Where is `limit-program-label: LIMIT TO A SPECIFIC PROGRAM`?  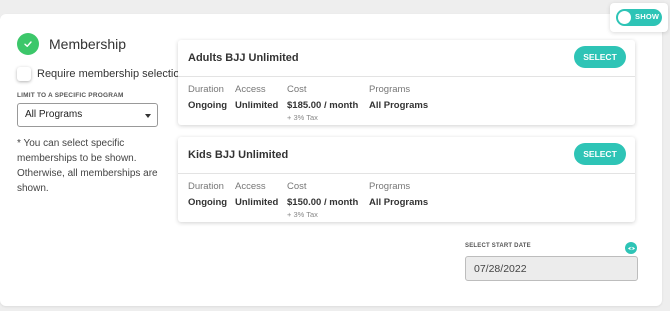 limit-program-label: LIMIT TO A SPECIFIC PROGRAM is located at coordinates (70, 95).